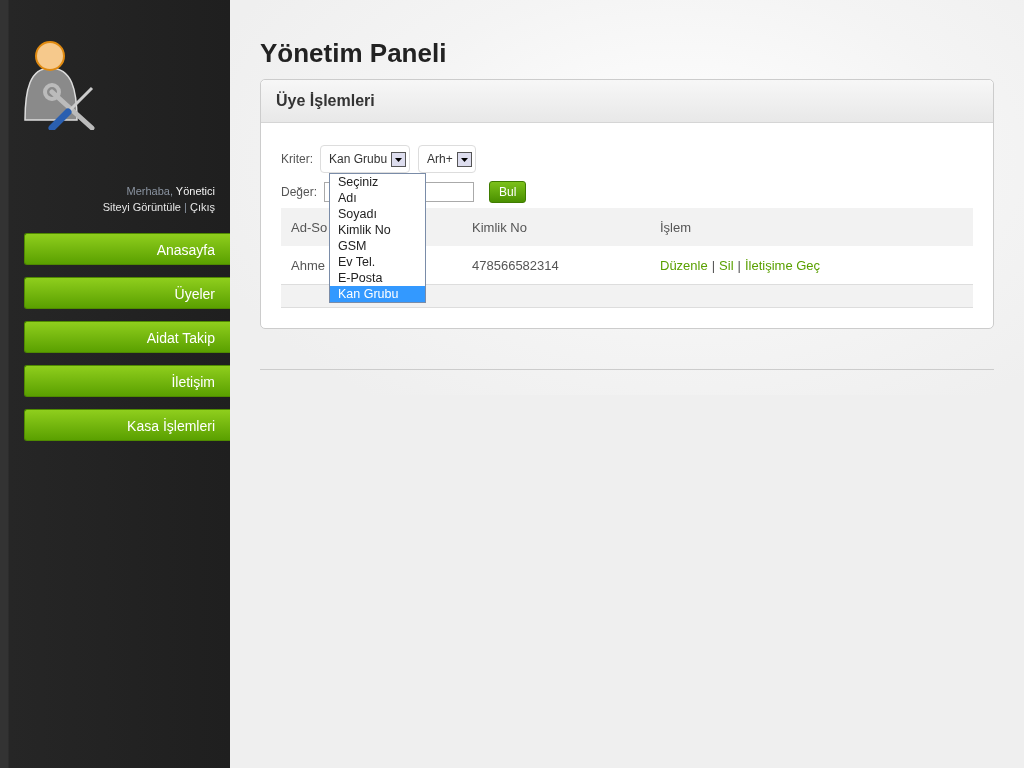 Image resolution: width=1024 pixels, height=768 pixels. Describe the element at coordinates (59, 85) in the screenshot. I see `admin-avatar-icon` at that location.